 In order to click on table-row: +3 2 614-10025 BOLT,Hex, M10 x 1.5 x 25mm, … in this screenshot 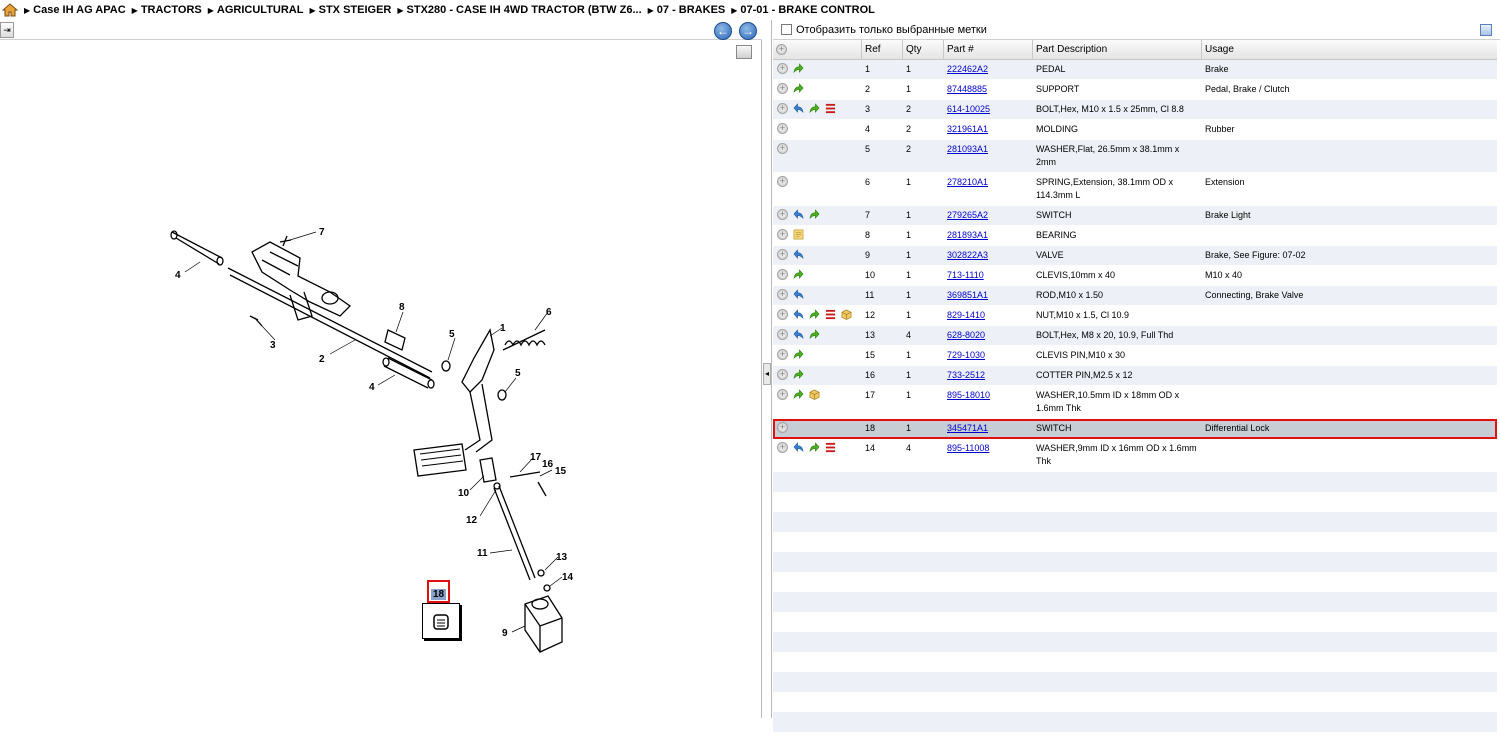, I will do `click(1135, 110)`.